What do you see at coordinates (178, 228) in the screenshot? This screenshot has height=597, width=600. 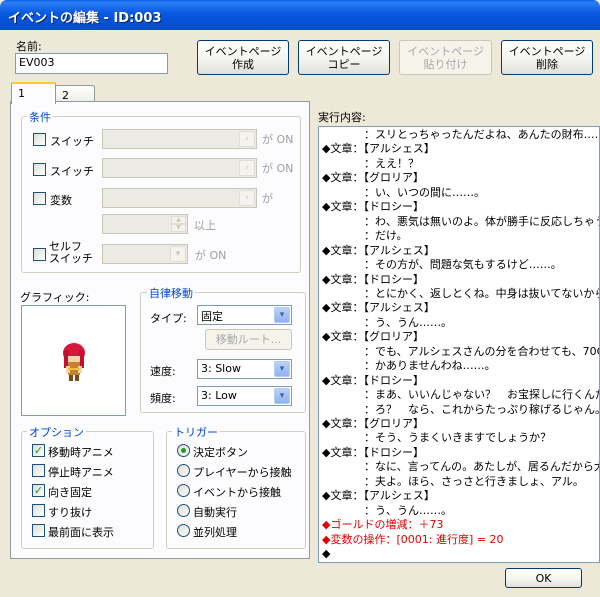 I see `spin-down-icon: ▼` at bounding box center [178, 228].